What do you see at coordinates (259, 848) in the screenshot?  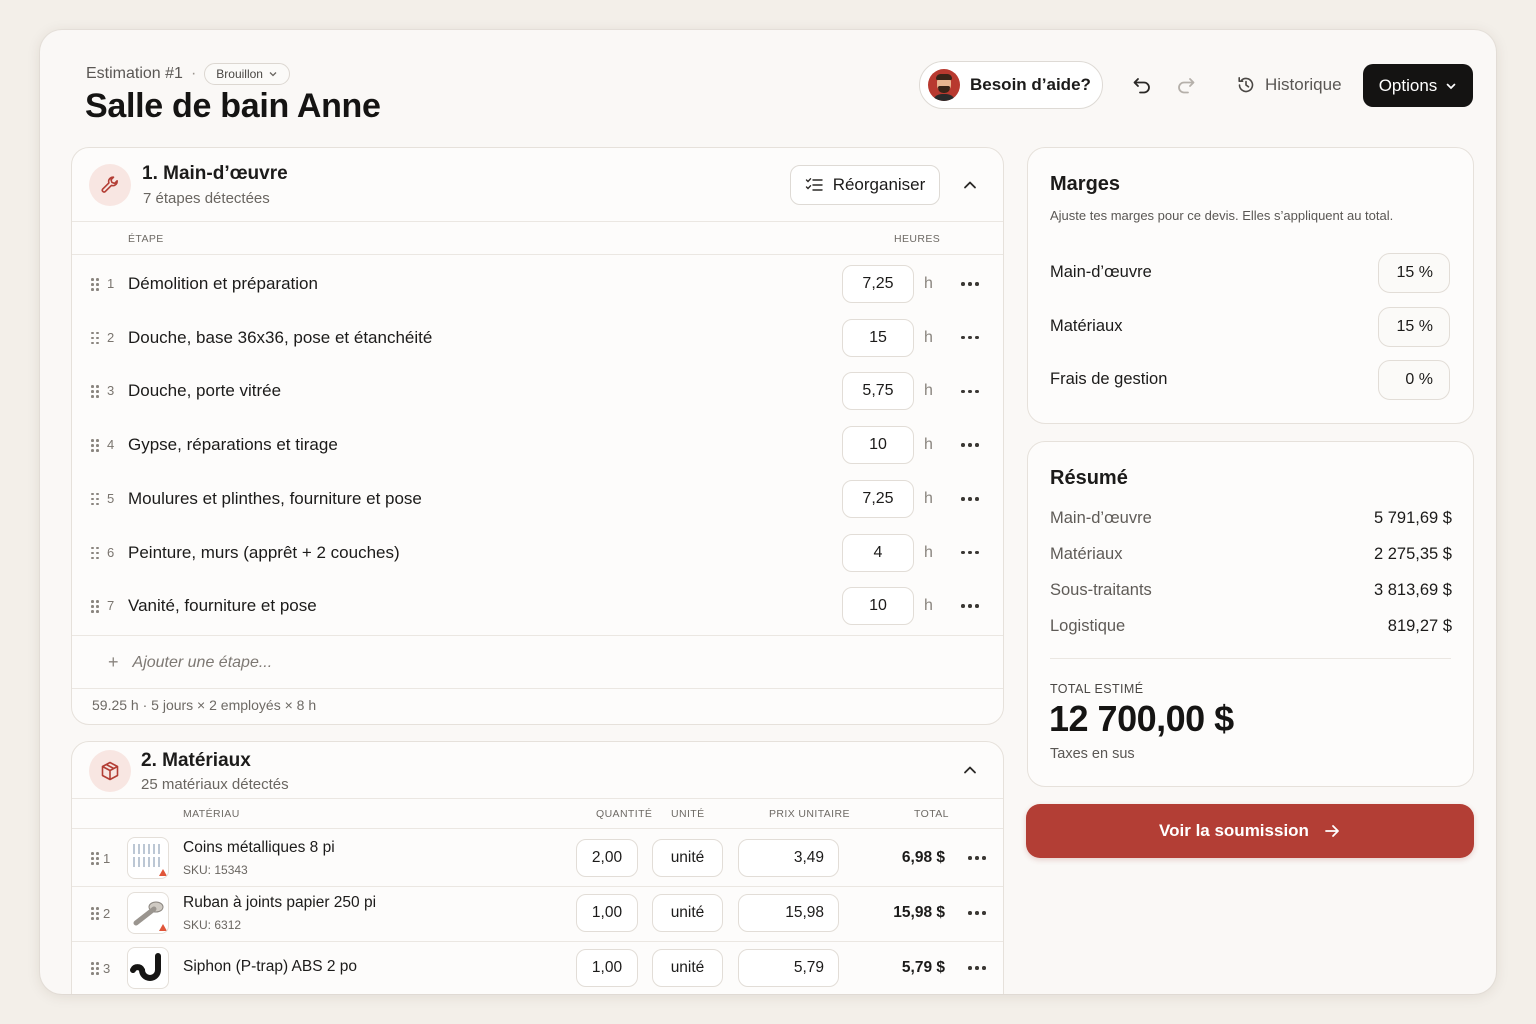 I see `material-name: Coins métalliques 8 pi` at bounding box center [259, 848].